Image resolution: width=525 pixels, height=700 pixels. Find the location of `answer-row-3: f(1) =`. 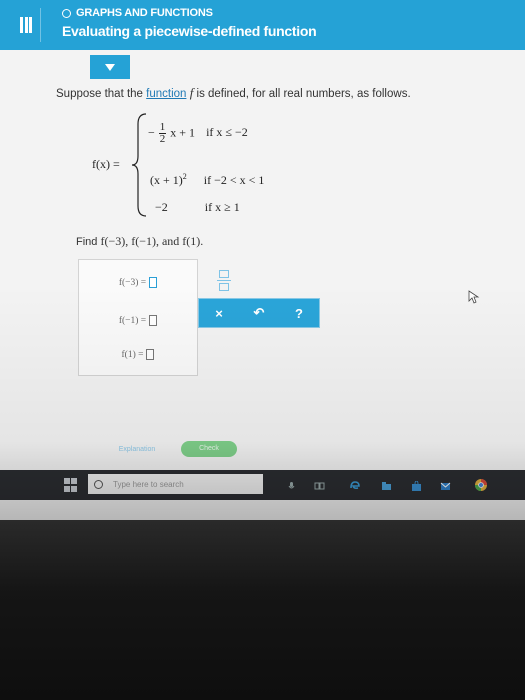

answer-row-3: f(1) = is located at coordinates (138, 354).